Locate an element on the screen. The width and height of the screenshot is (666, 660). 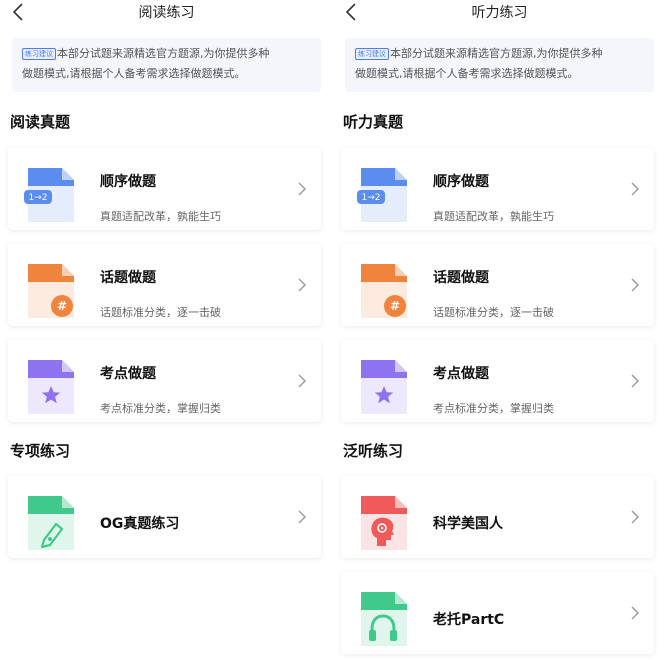
card-toefl-partc: 老托PartC is located at coordinates (497, 613).